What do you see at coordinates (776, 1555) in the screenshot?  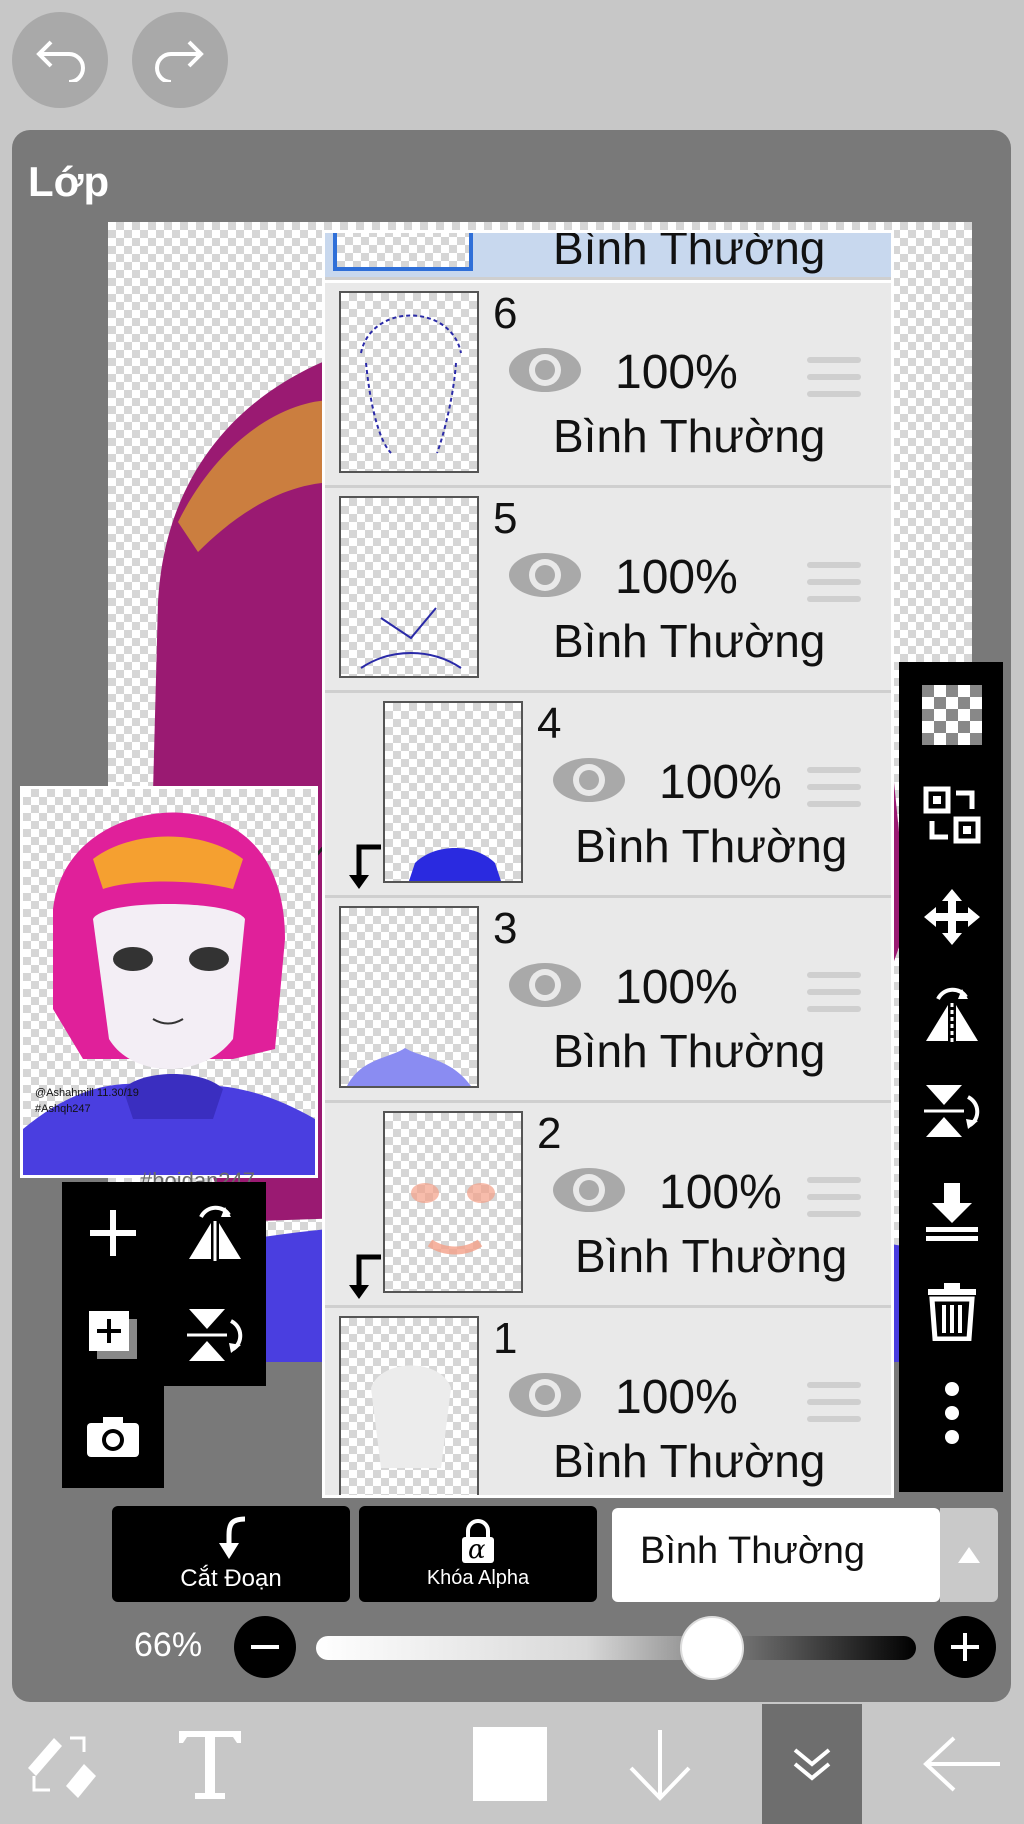 I see `blend-mode-select: Bình Thường` at bounding box center [776, 1555].